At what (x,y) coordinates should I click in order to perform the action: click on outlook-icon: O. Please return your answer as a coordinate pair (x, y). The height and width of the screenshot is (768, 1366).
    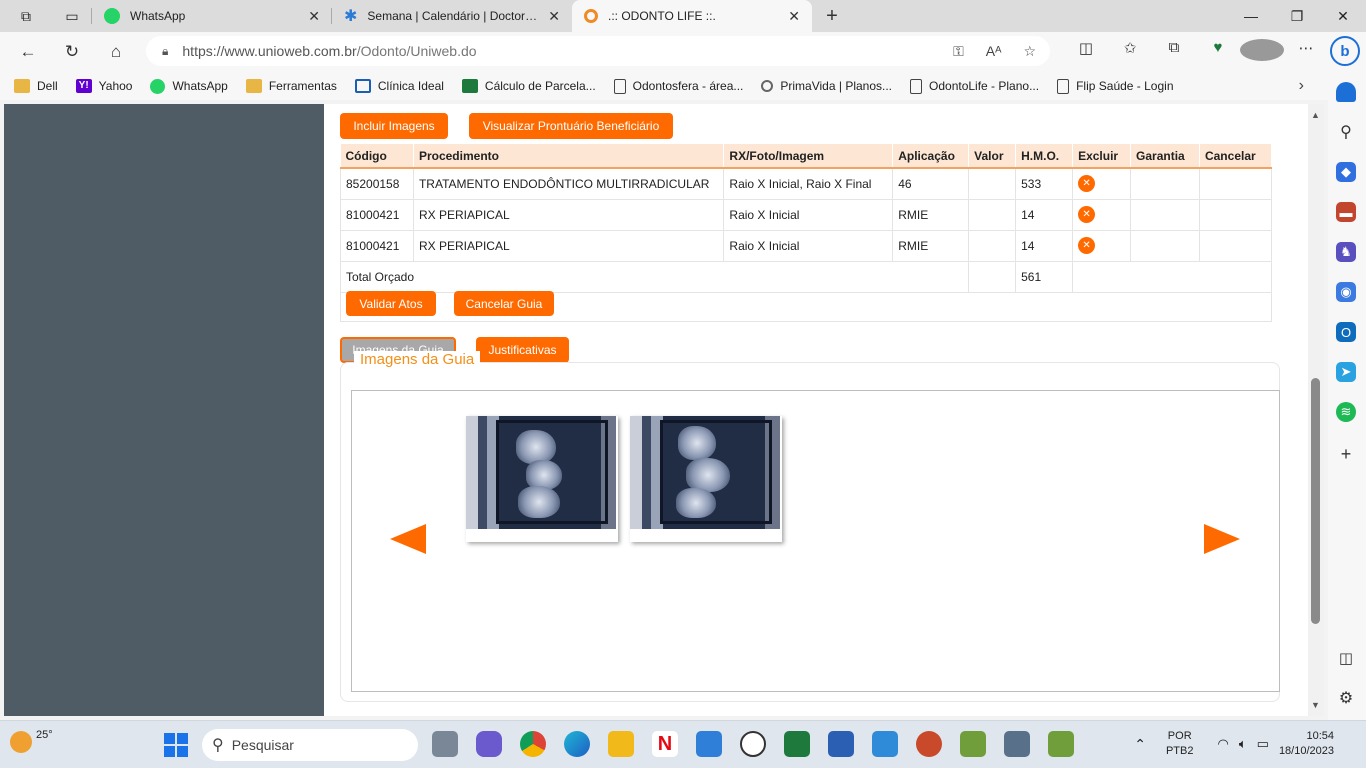
    Looking at the image, I should click on (1346, 332).